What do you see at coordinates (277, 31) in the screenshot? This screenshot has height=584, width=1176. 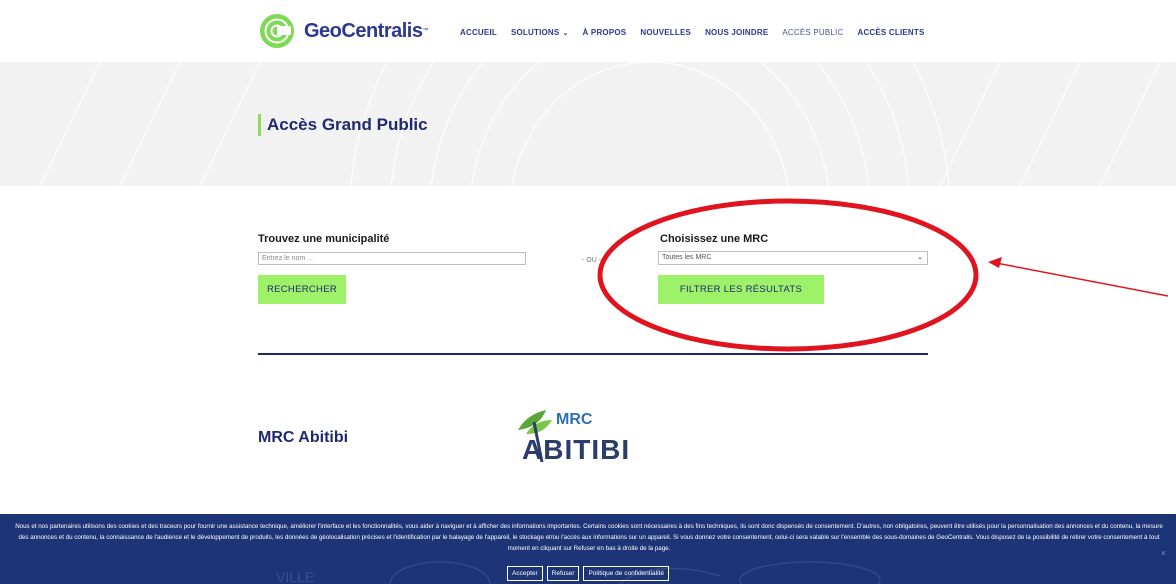 I see `logo-target-icon` at bounding box center [277, 31].